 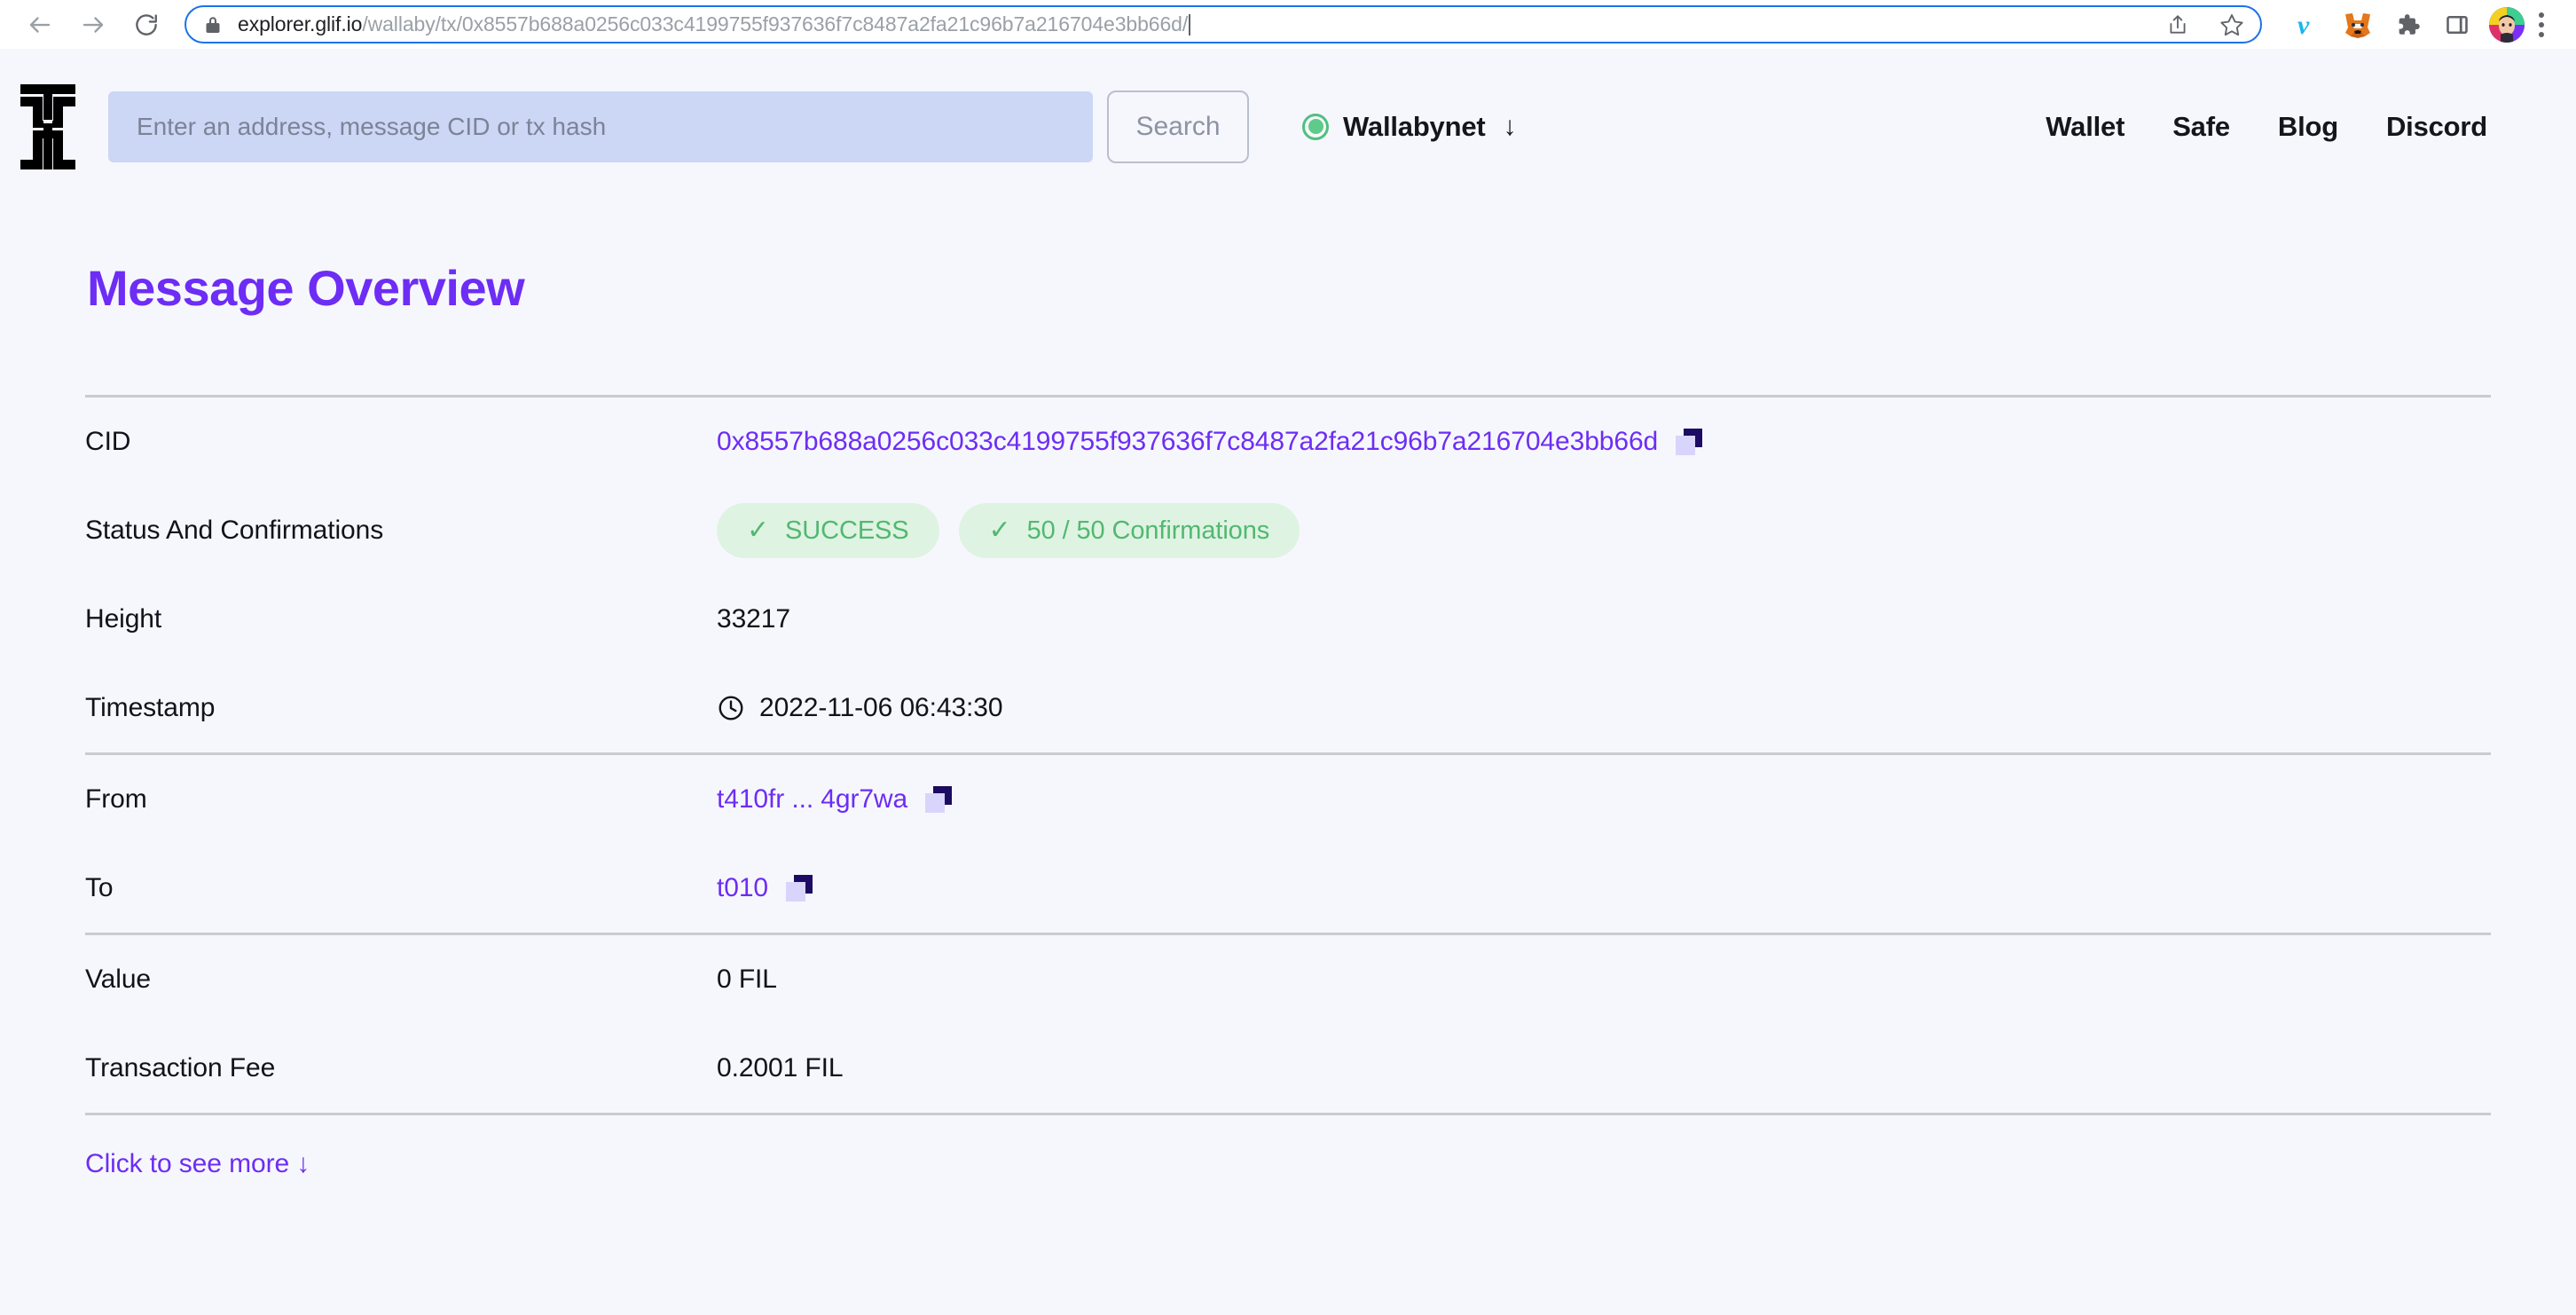 I want to click on row-to: To t010, so click(x=1288, y=888).